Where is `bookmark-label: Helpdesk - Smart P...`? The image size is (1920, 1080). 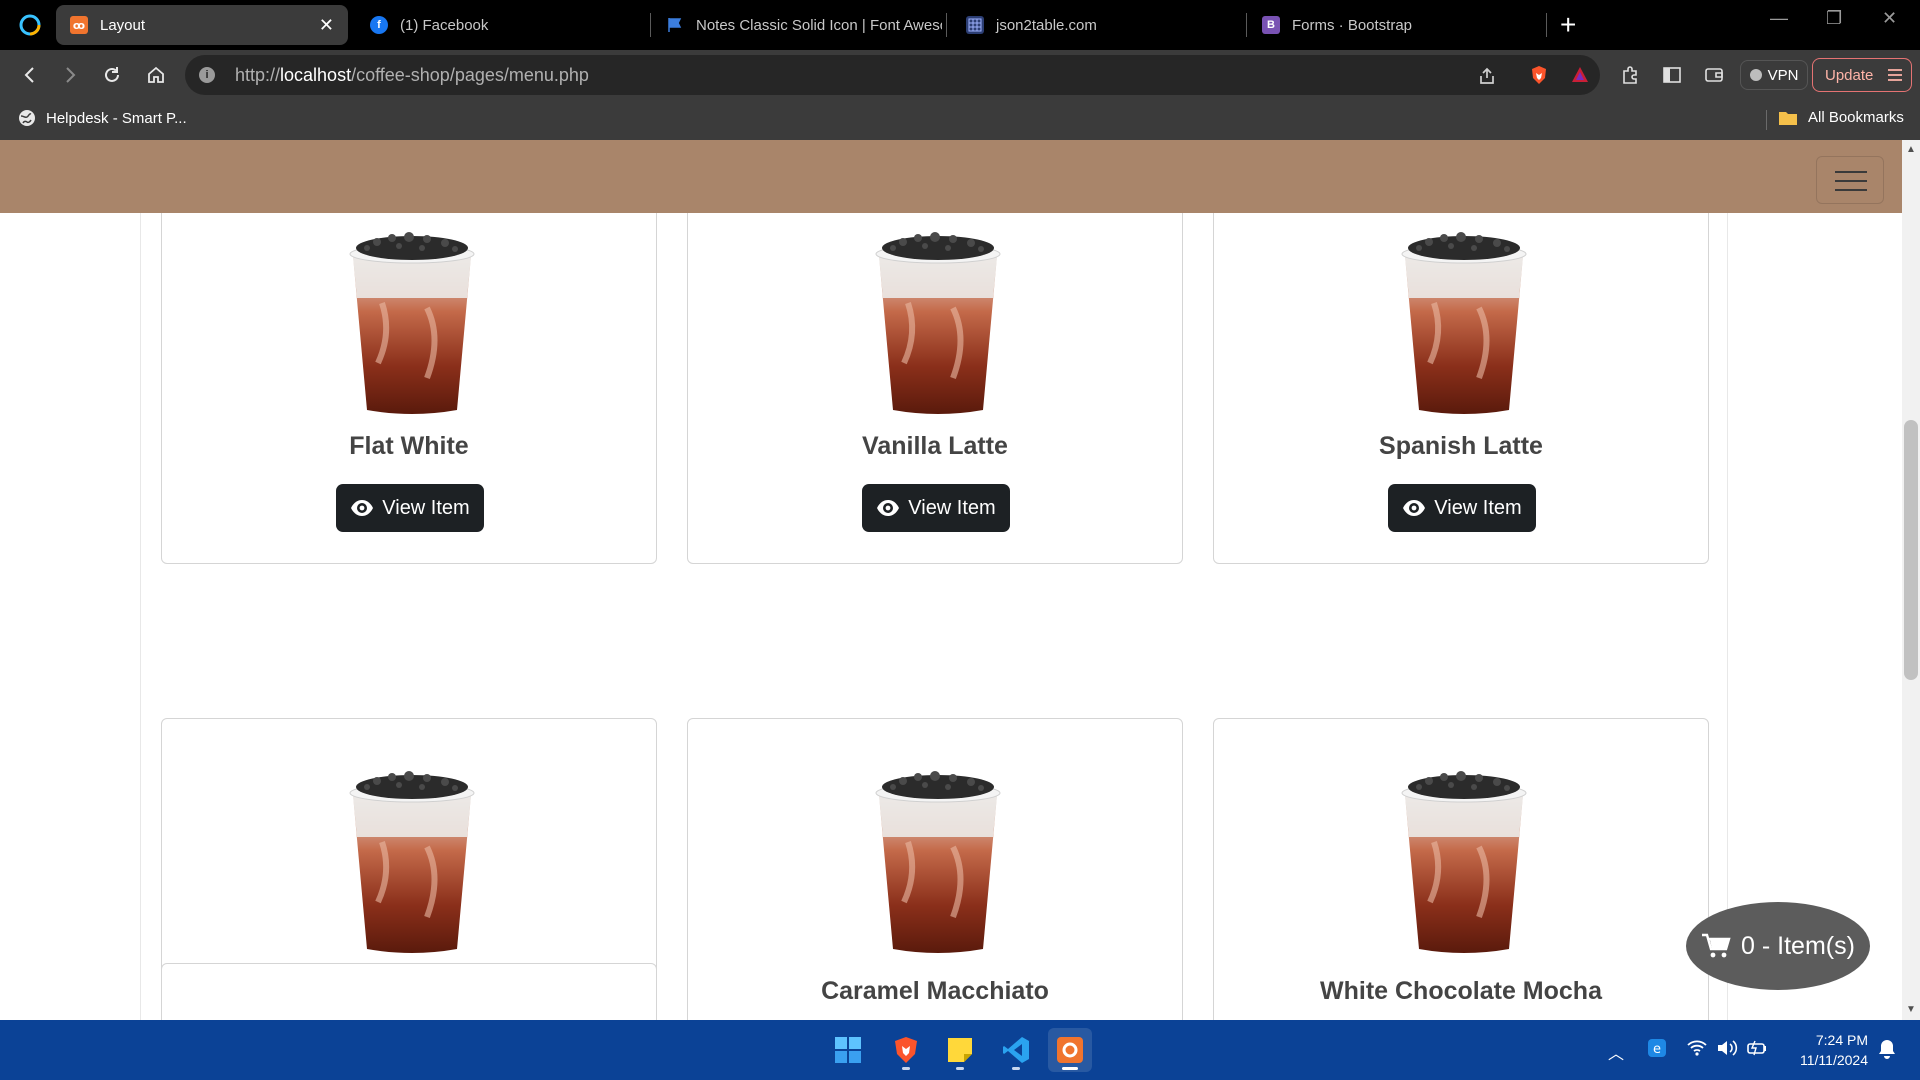
bookmark-label: Helpdesk - Smart P... is located at coordinates (116, 118).